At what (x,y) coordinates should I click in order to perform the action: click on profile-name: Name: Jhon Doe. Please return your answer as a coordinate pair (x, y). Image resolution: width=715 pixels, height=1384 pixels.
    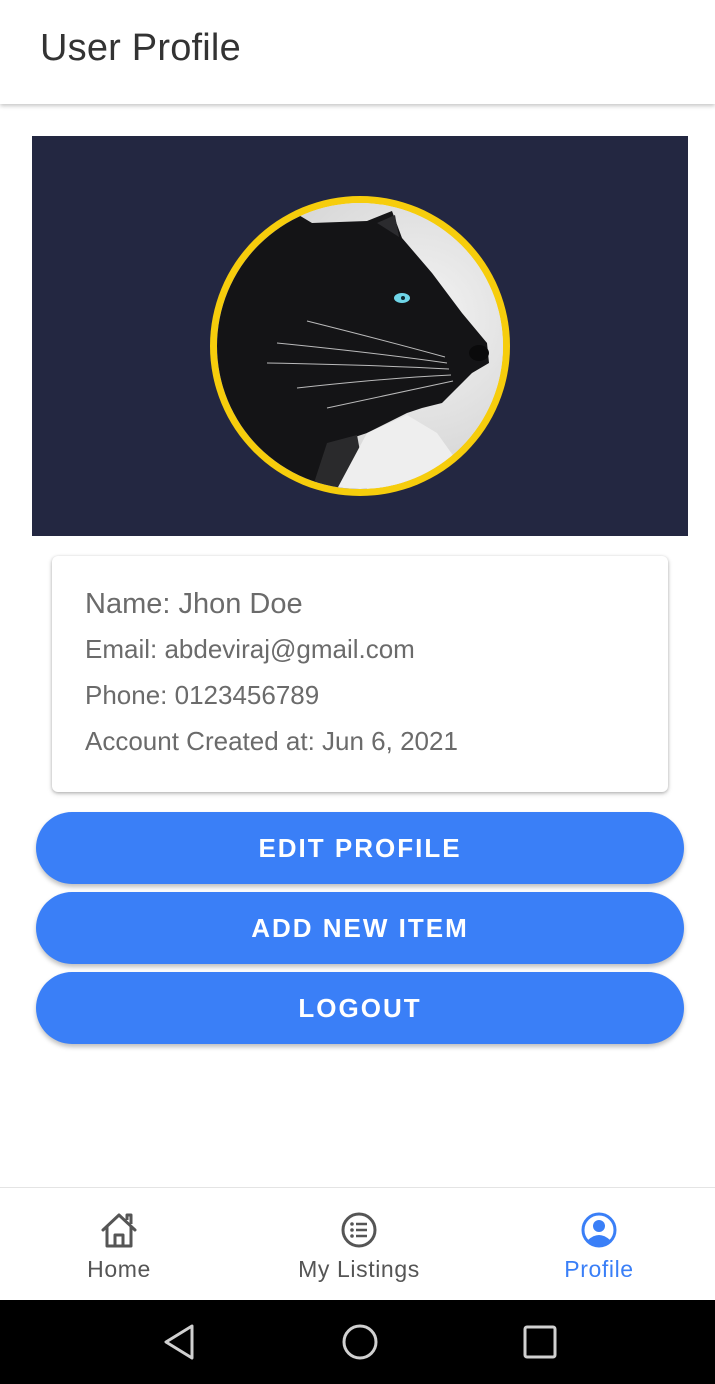
    Looking at the image, I should click on (194, 604).